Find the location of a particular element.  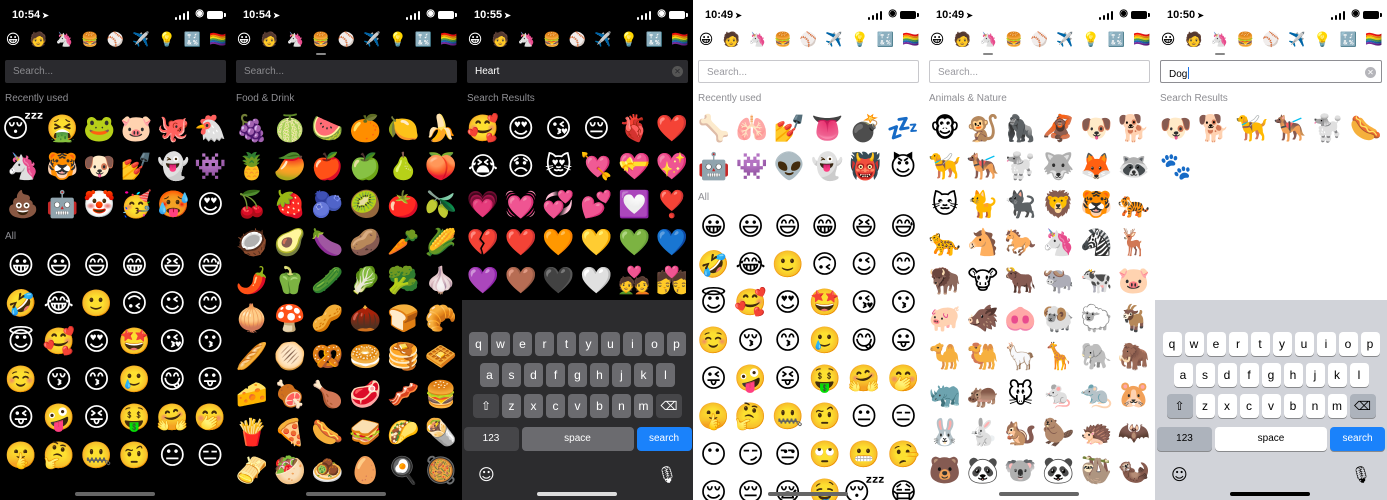

emoji-key: 🦬 is located at coordinates (945, 281).